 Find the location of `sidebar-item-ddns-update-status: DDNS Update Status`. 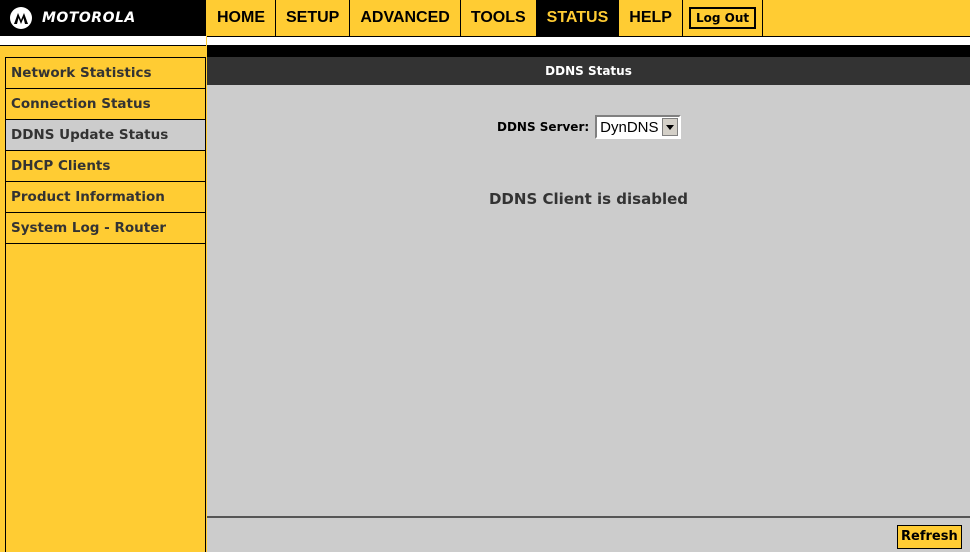

sidebar-item-ddns-update-status: DDNS Update Status is located at coordinates (105, 135).